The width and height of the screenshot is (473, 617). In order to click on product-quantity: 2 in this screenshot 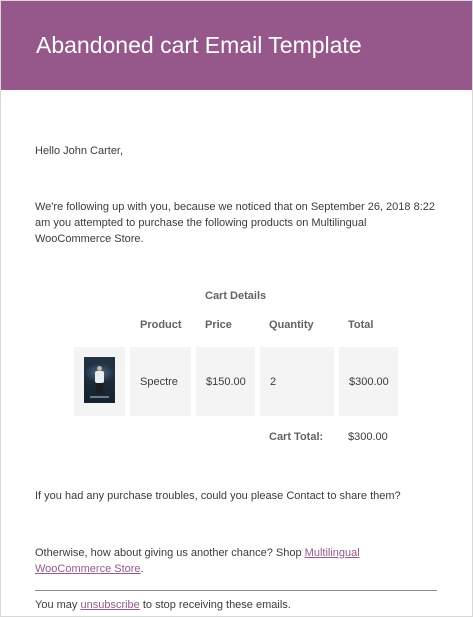, I will do `click(273, 382)`.